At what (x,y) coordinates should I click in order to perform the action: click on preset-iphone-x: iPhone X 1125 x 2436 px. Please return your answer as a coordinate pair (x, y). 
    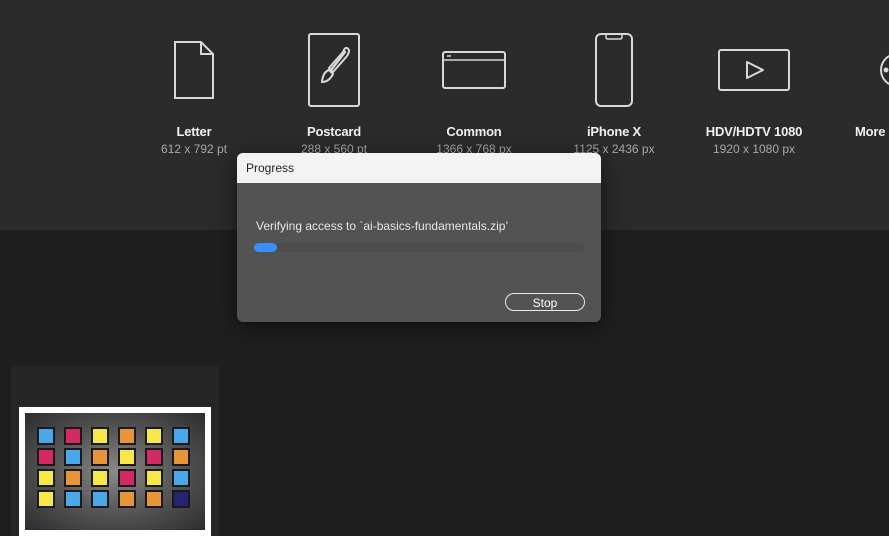
    Looking at the image, I should click on (614, 93).